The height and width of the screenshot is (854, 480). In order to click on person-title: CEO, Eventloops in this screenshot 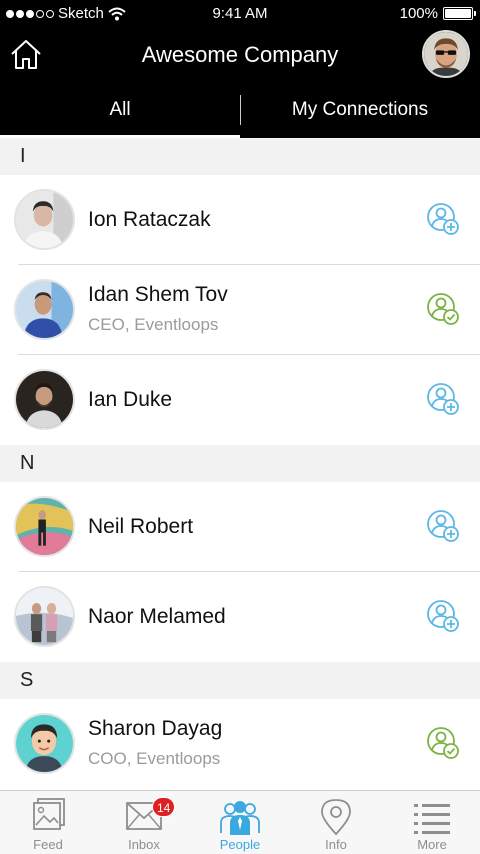, I will do `click(153, 324)`.